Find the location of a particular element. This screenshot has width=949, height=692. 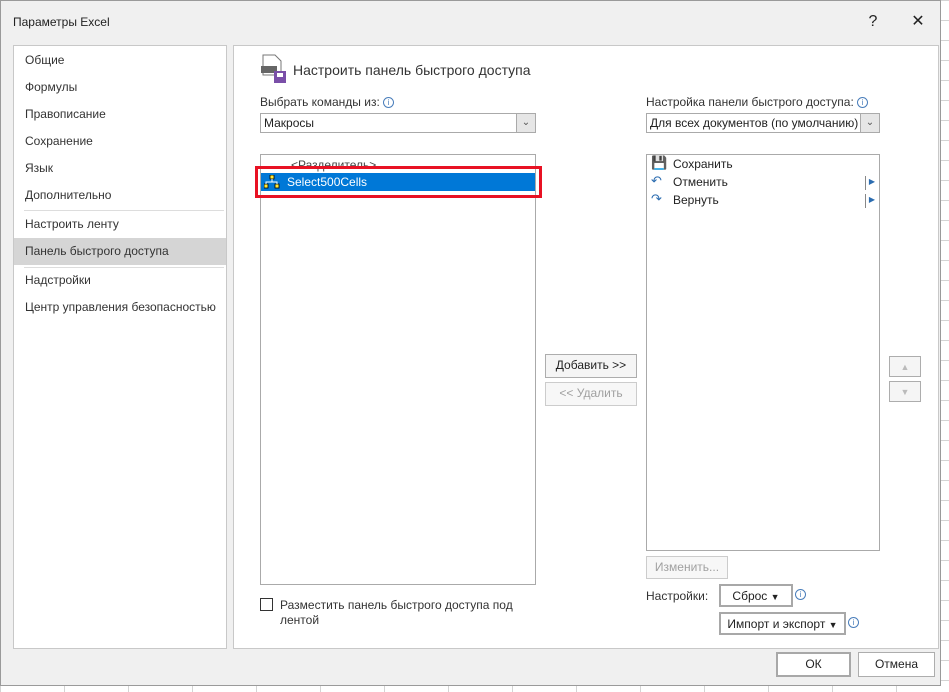

undo-icon: ↶ is located at coordinates (656, 180).